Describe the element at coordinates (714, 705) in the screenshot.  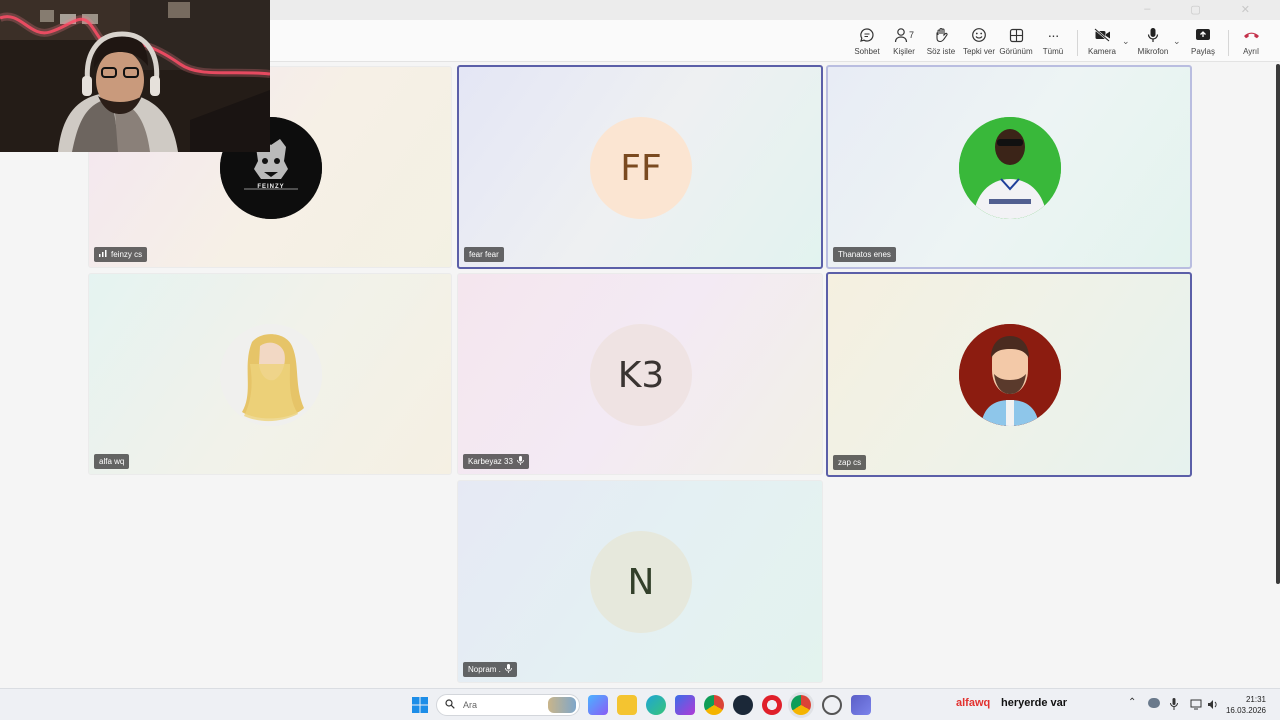
I see `chrome-icon` at that location.